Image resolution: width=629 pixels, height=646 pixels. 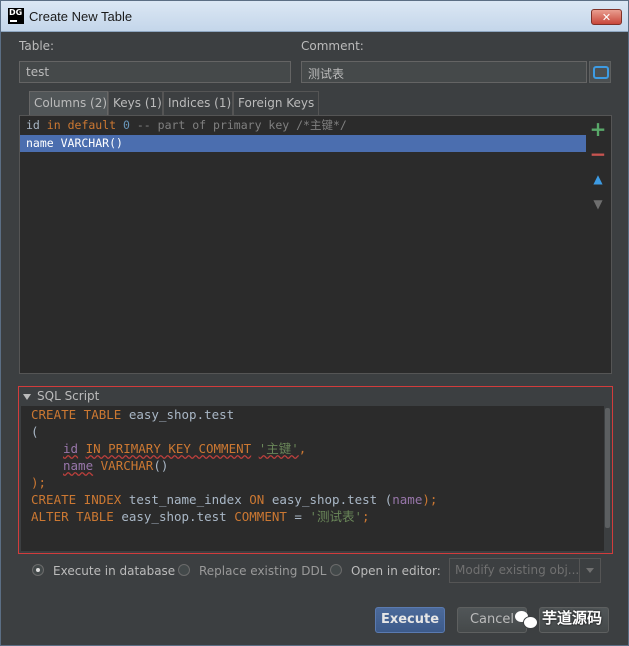 What do you see at coordinates (607, 478) in the screenshot?
I see `sql-scrollbar` at bounding box center [607, 478].